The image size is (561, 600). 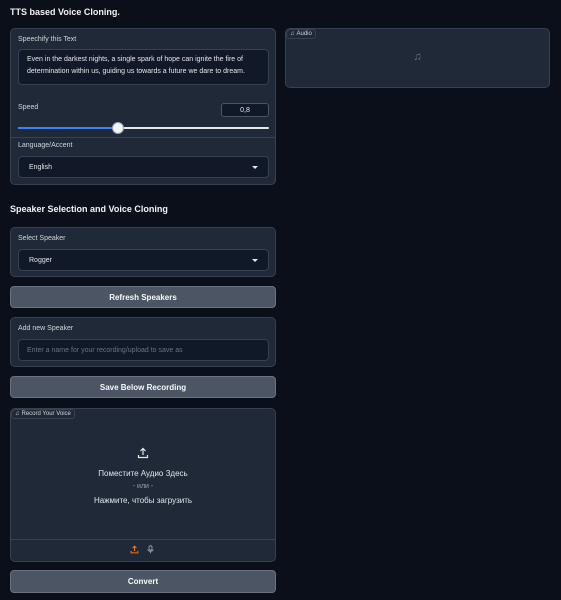 What do you see at coordinates (143, 167) in the screenshot?
I see `language-dropdown: English` at bounding box center [143, 167].